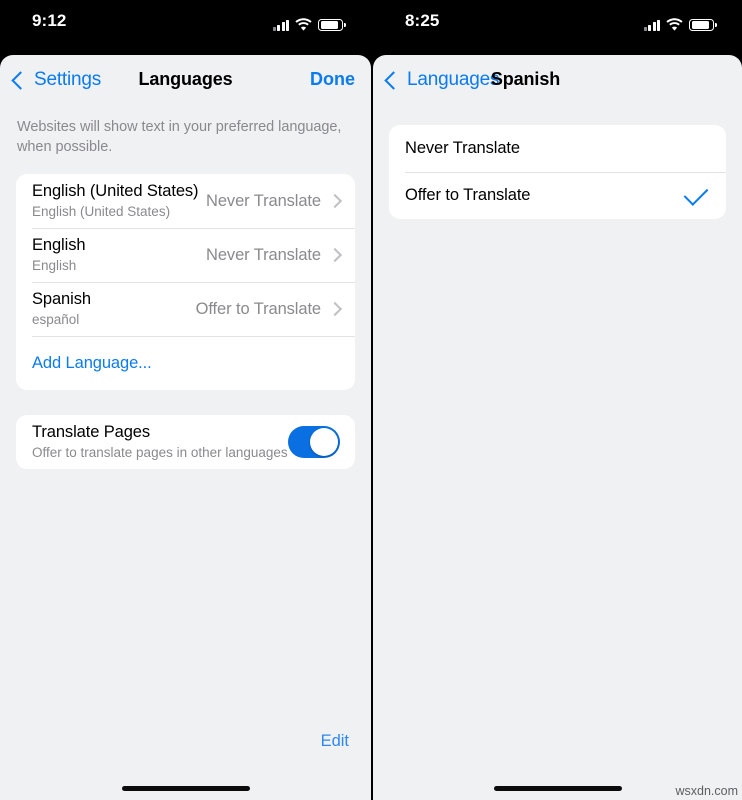 Image resolution: width=742 pixels, height=800 pixels. What do you see at coordinates (557, 27) in the screenshot?
I see `status-bar: 8:25` at bounding box center [557, 27].